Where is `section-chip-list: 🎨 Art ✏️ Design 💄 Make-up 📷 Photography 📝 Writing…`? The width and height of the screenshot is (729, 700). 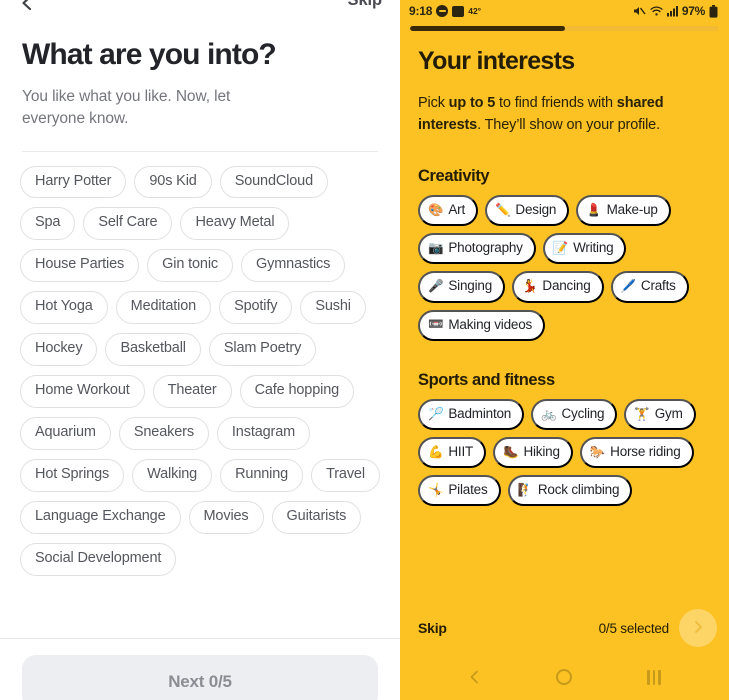
section-chip-list: 🎨 Art ✏️ Design 💄 Make-up 📷 Photography 📝 Writing… is located at coordinates (564, 267).